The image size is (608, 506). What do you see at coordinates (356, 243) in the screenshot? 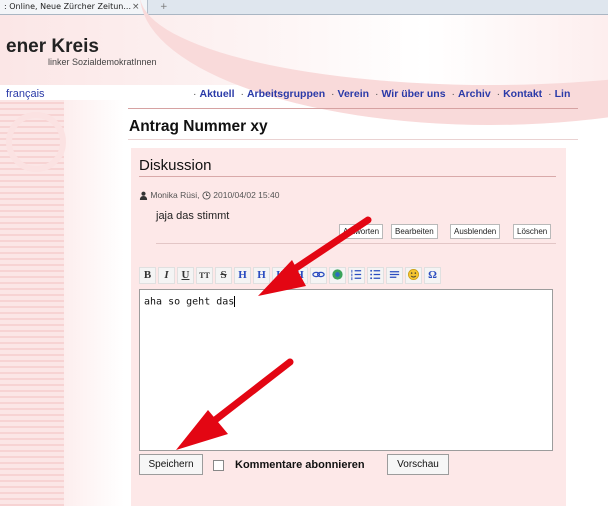
I see `comment-divider` at bounding box center [356, 243].